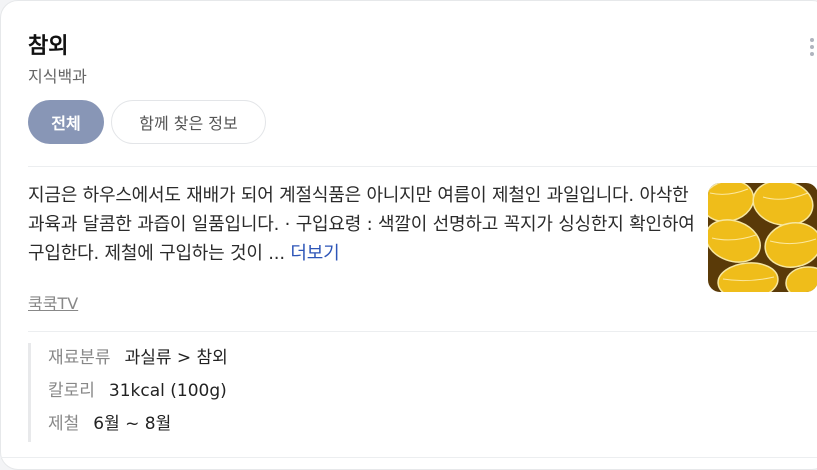  What do you see at coordinates (53, 302) in the screenshot?
I see `source-link: 쿡쿡TV` at bounding box center [53, 302].